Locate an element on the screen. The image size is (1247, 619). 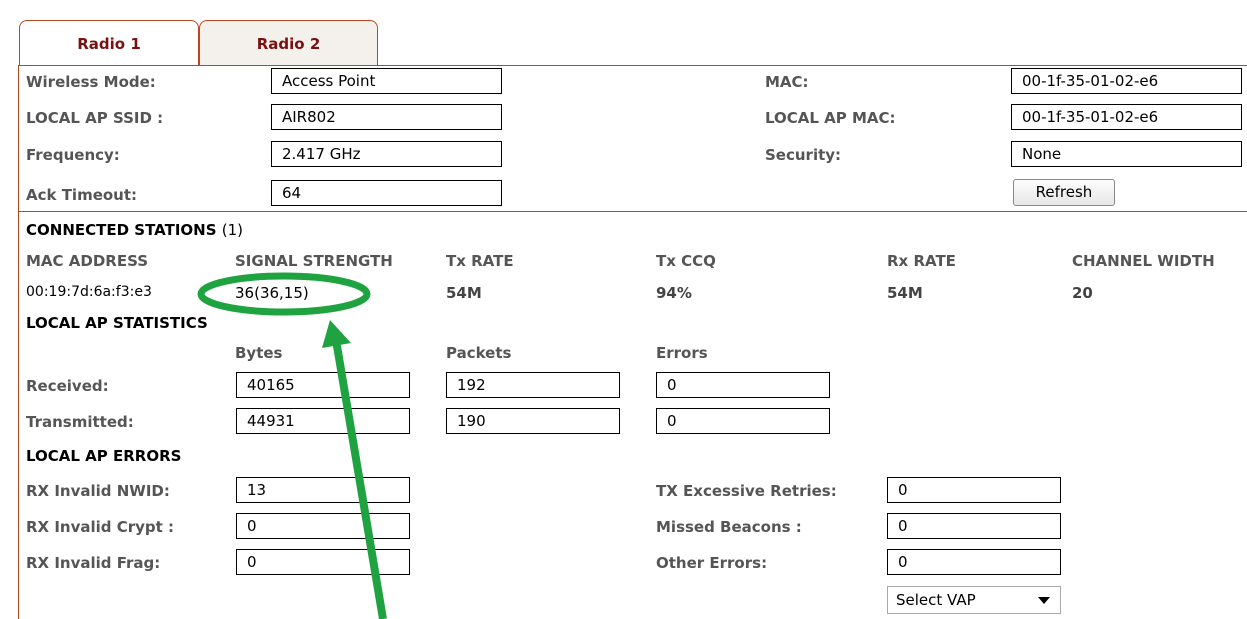
local-ap-statistics-title: LOCAL AP STATISTICS is located at coordinates (117, 323).